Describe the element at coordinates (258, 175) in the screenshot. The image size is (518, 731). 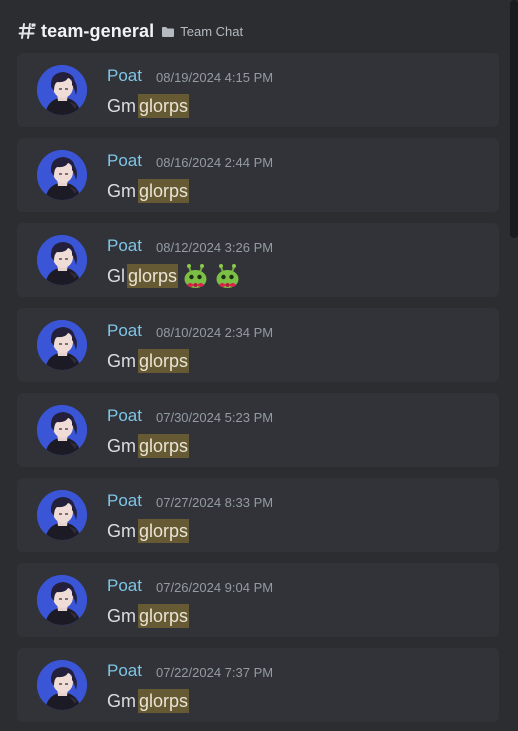
I see `message-card: Poat 08/16/2024 2:44 PM Gm glorps` at that location.